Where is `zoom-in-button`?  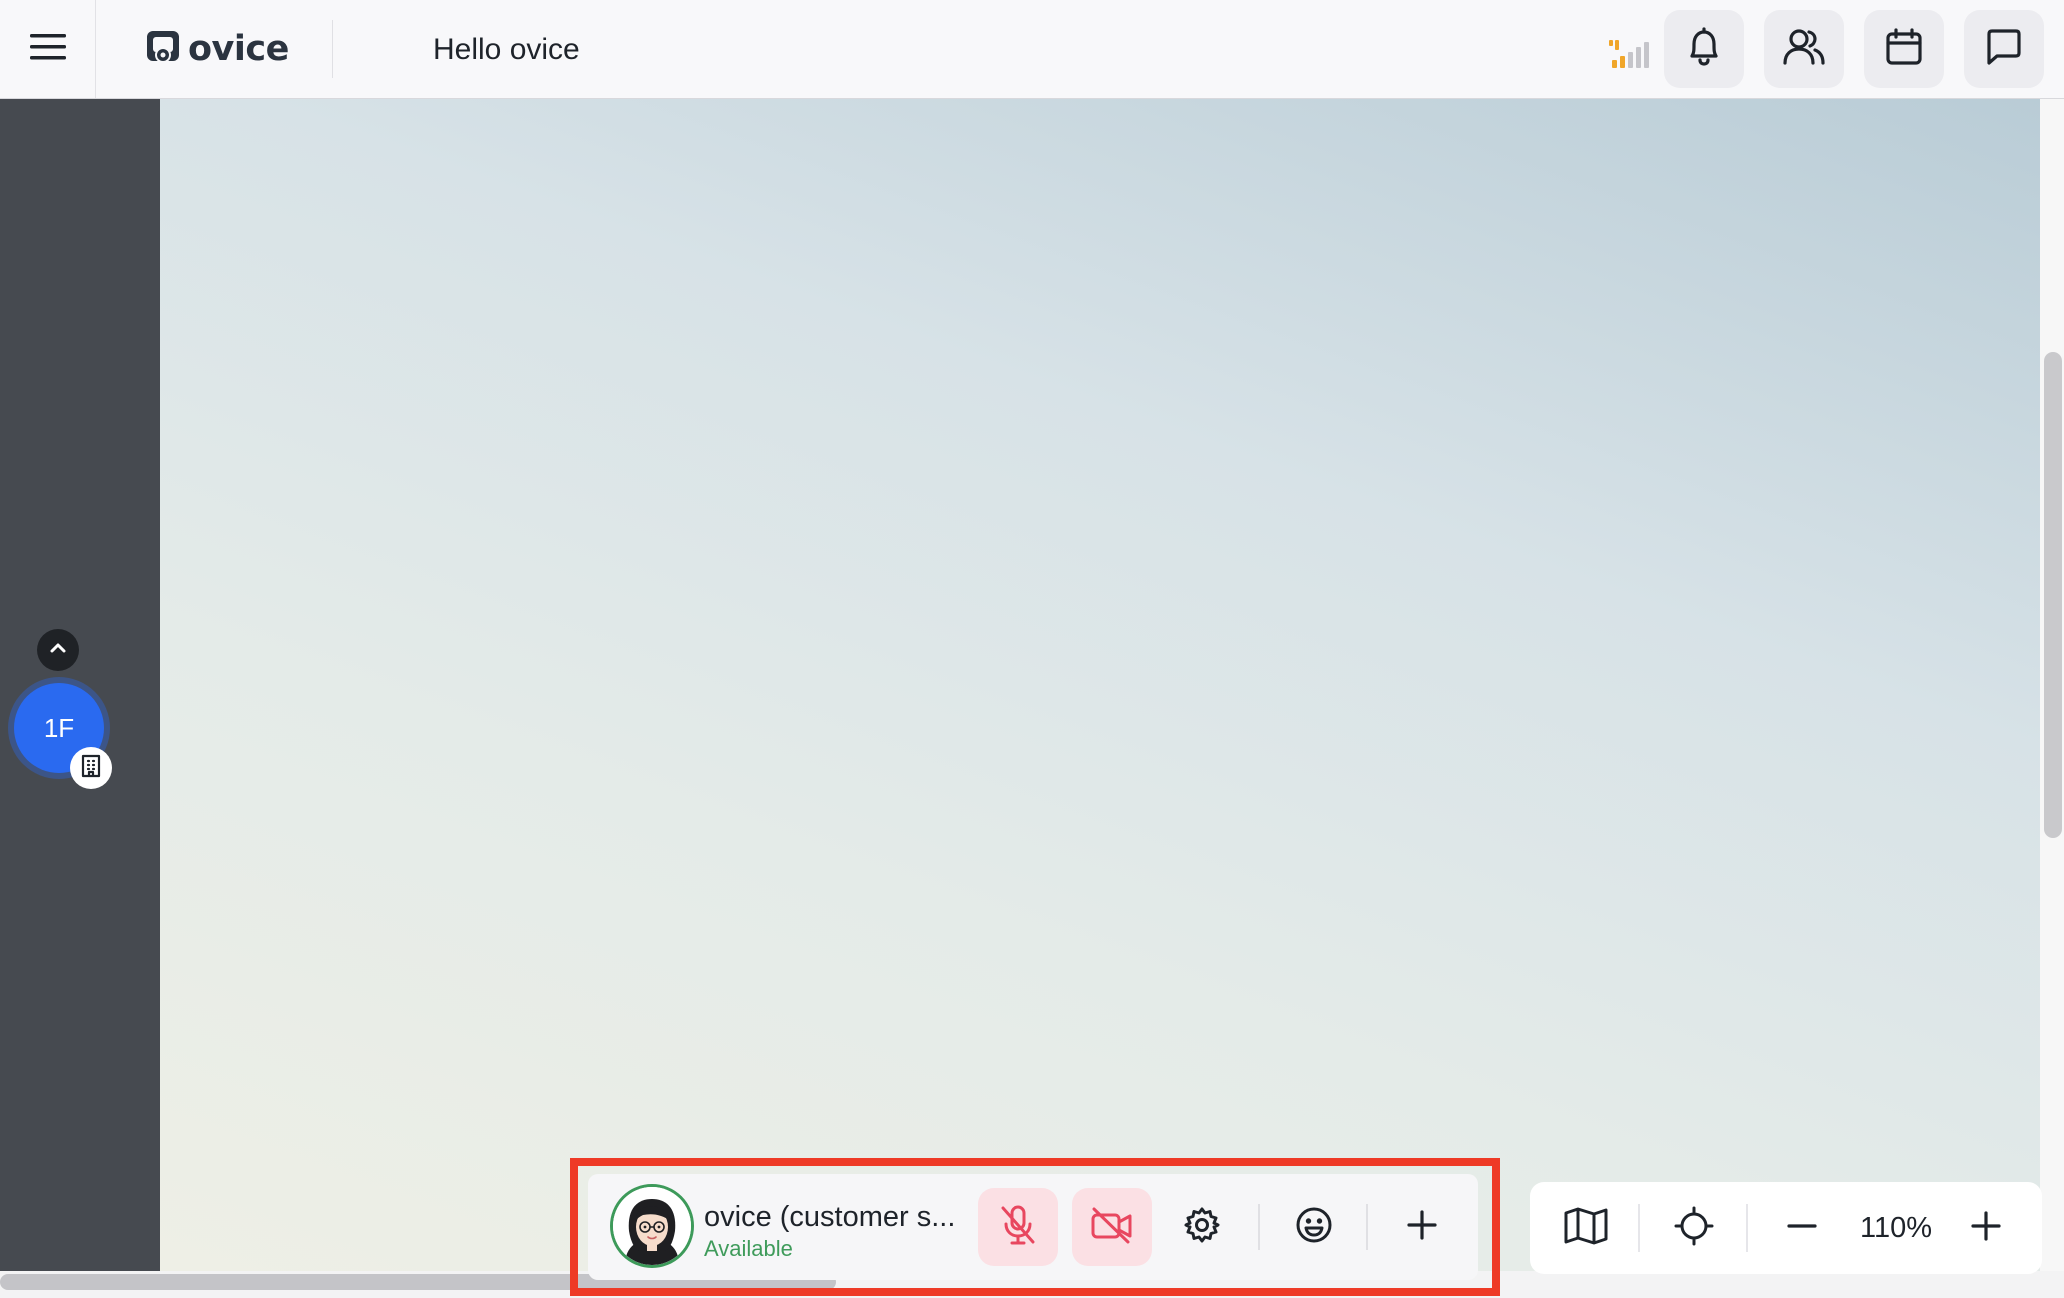 zoom-in-button is located at coordinates (1986, 1228).